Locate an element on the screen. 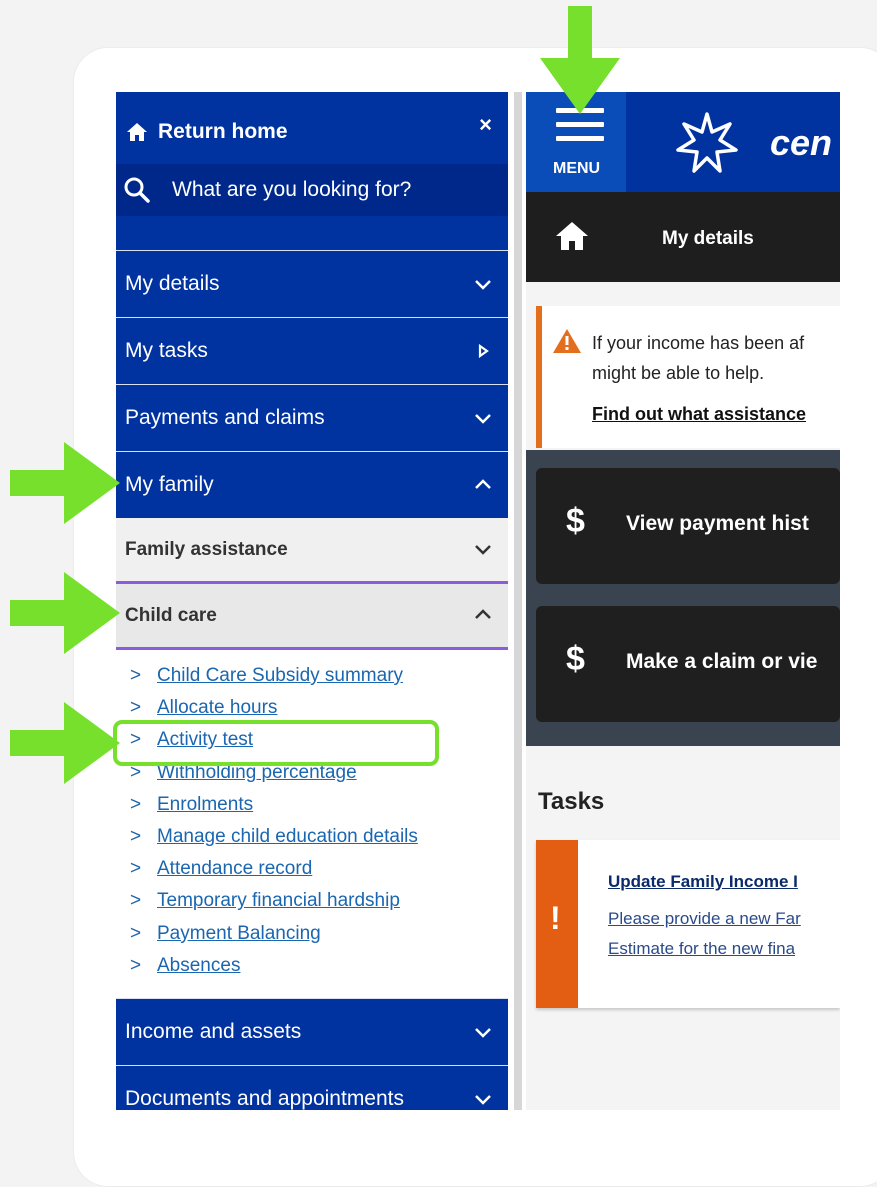  menu-label: MENU is located at coordinates (577, 168).